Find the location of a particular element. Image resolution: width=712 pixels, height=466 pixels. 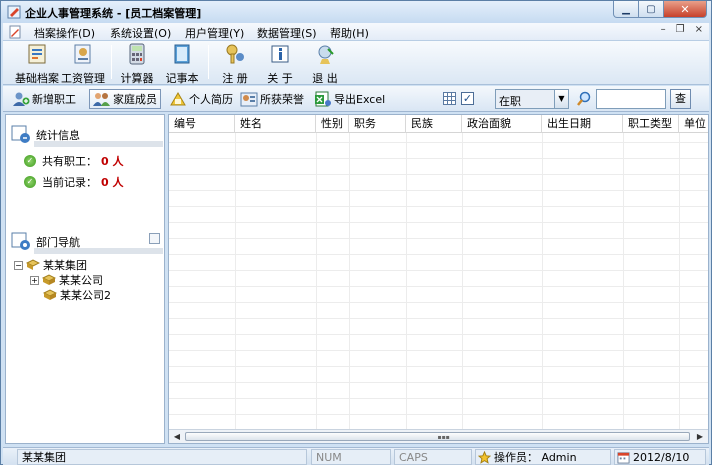

salary-button: 工资管理 is located at coordinates (83, 64).